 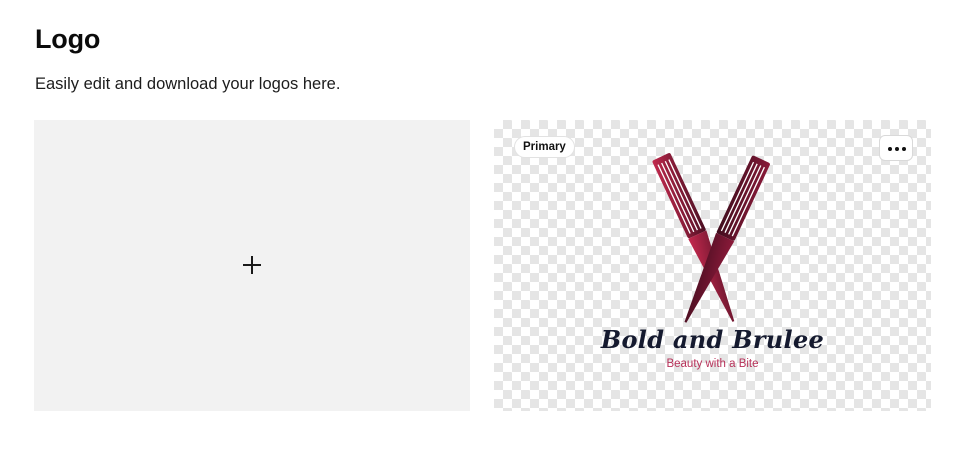 I want to click on page-title: Logo, so click(x=68, y=39).